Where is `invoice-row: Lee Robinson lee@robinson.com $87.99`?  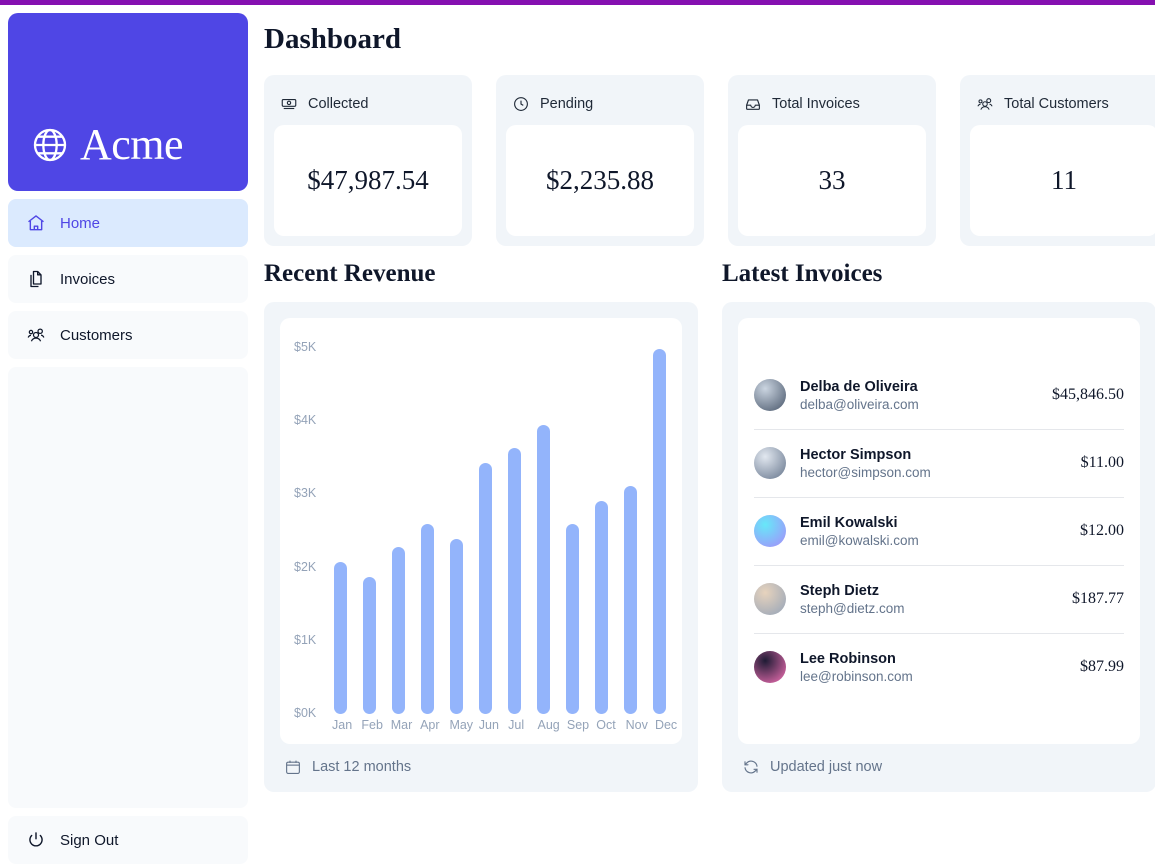
invoice-row: Lee Robinson lee@robinson.com $87.99 is located at coordinates (939, 666).